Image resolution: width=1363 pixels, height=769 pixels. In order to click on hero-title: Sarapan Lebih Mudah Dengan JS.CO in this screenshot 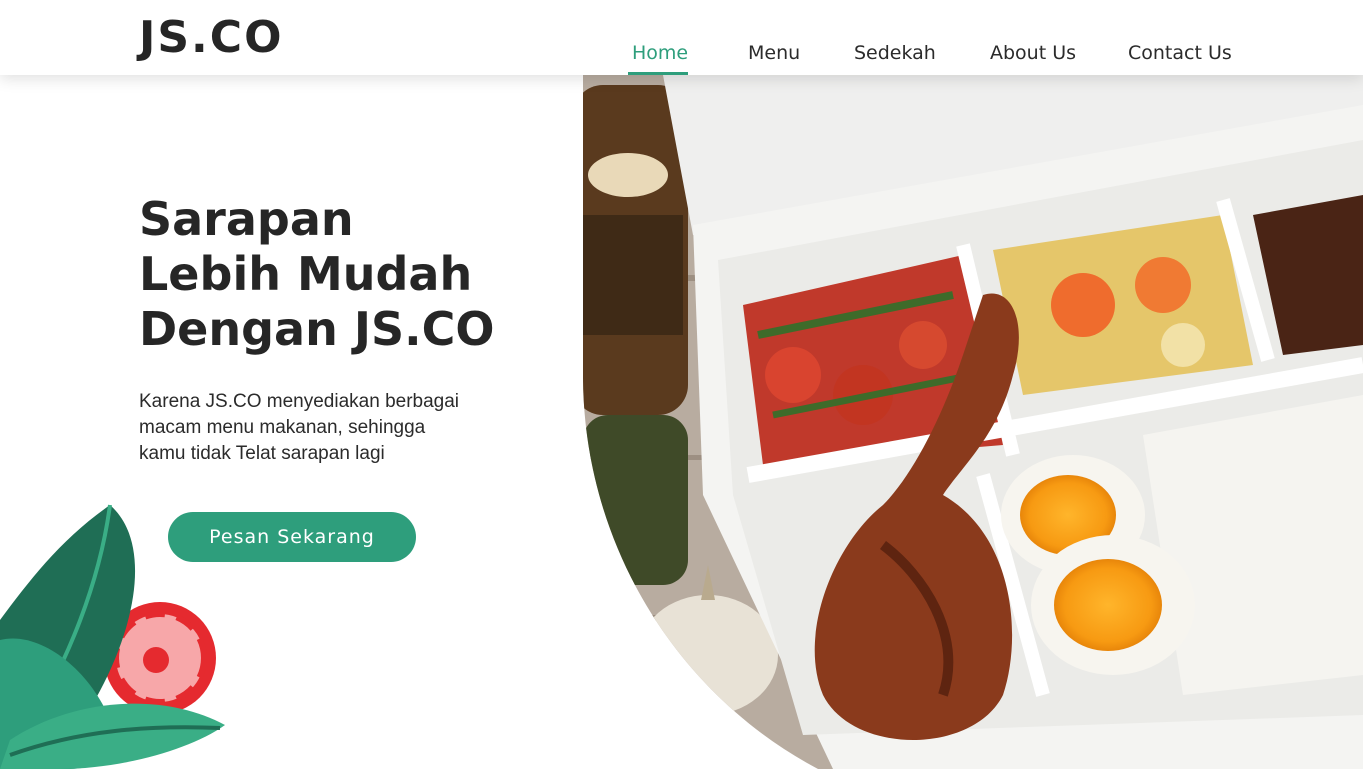, I will do `click(349, 274)`.